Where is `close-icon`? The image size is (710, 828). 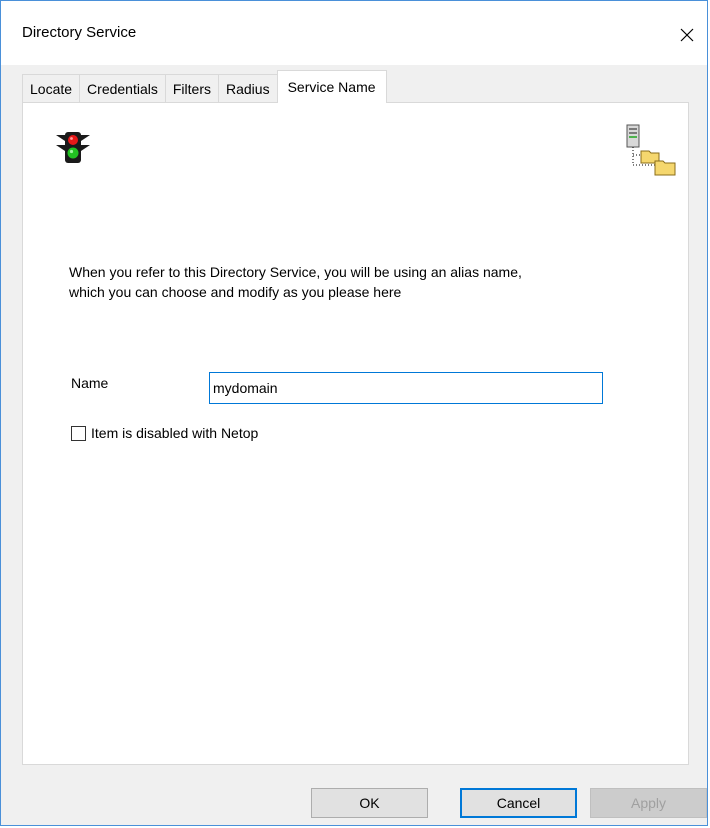 close-icon is located at coordinates (687, 35).